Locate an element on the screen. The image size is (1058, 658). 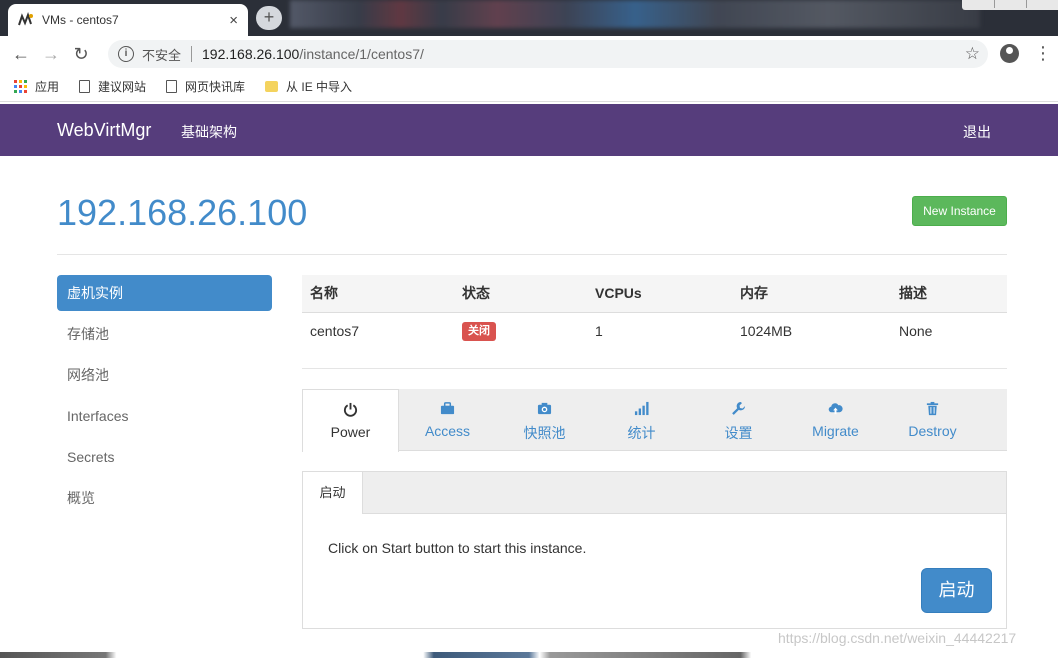
cloud-upload-icon is located at coordinates (835, 410).